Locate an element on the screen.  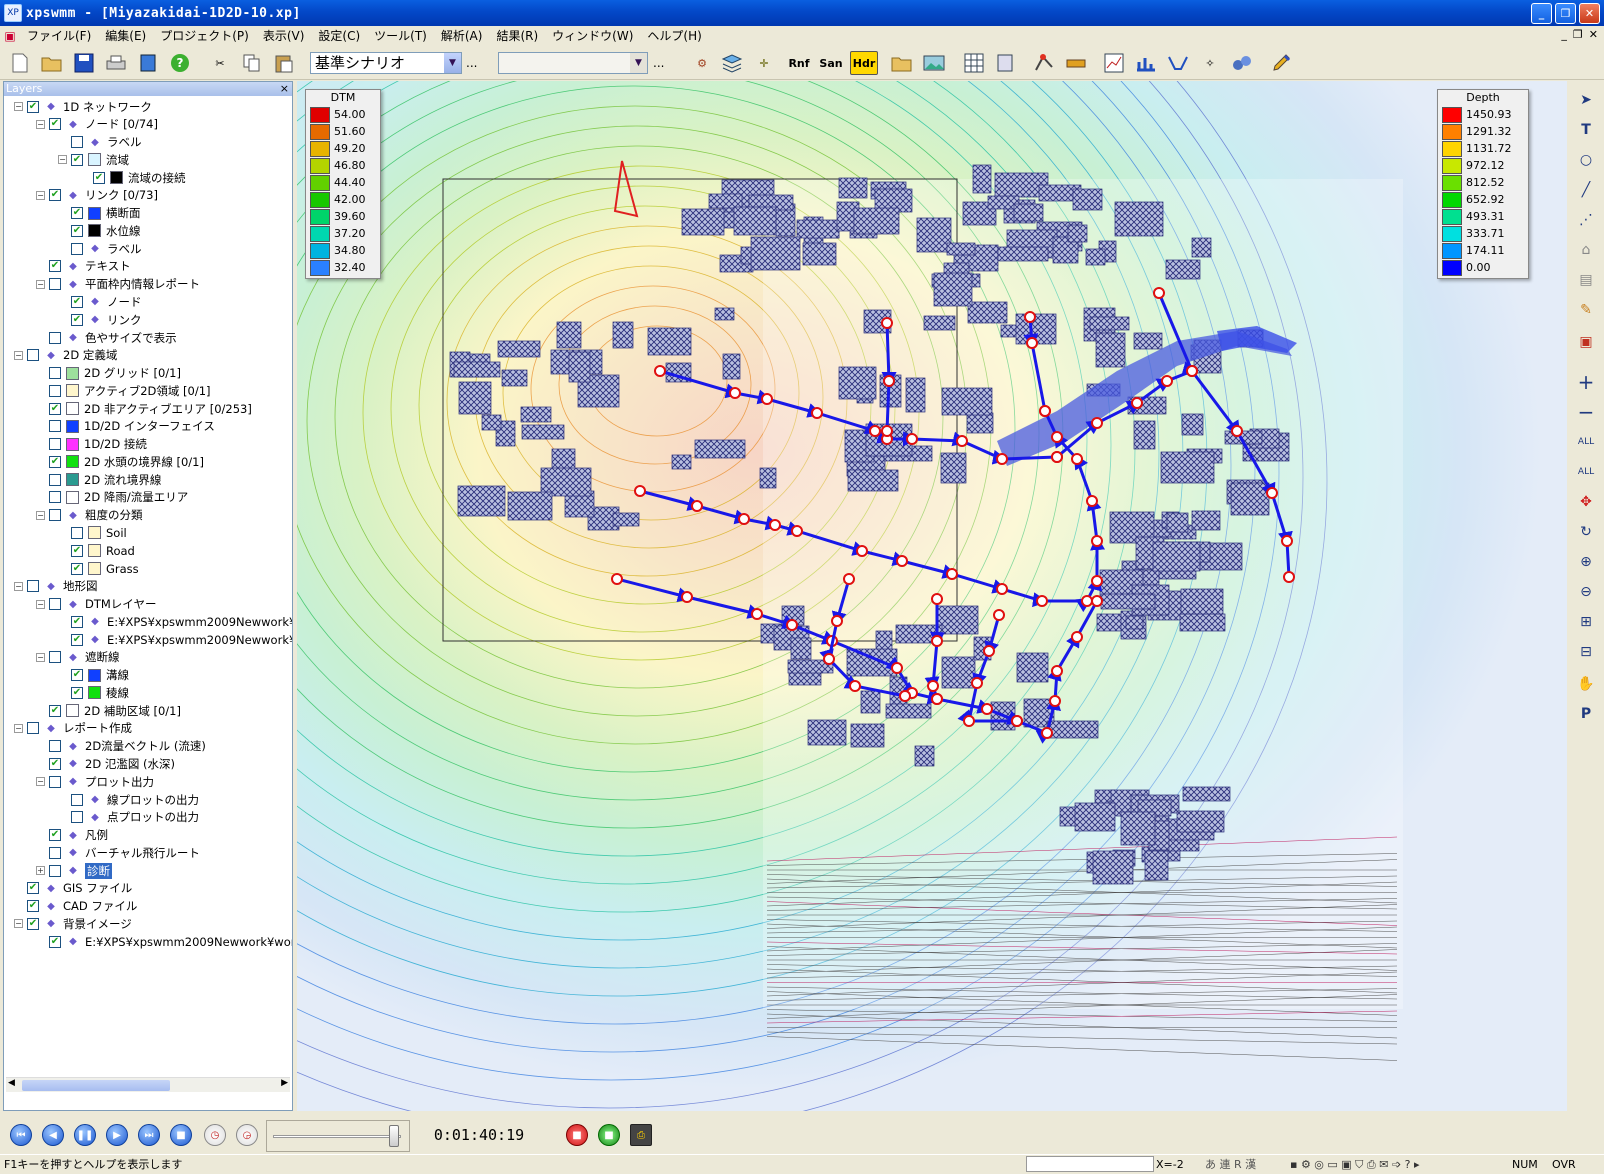
layer-row: − ✔ ◆ 1D ネットワーク is located at coordinates (83, 106).